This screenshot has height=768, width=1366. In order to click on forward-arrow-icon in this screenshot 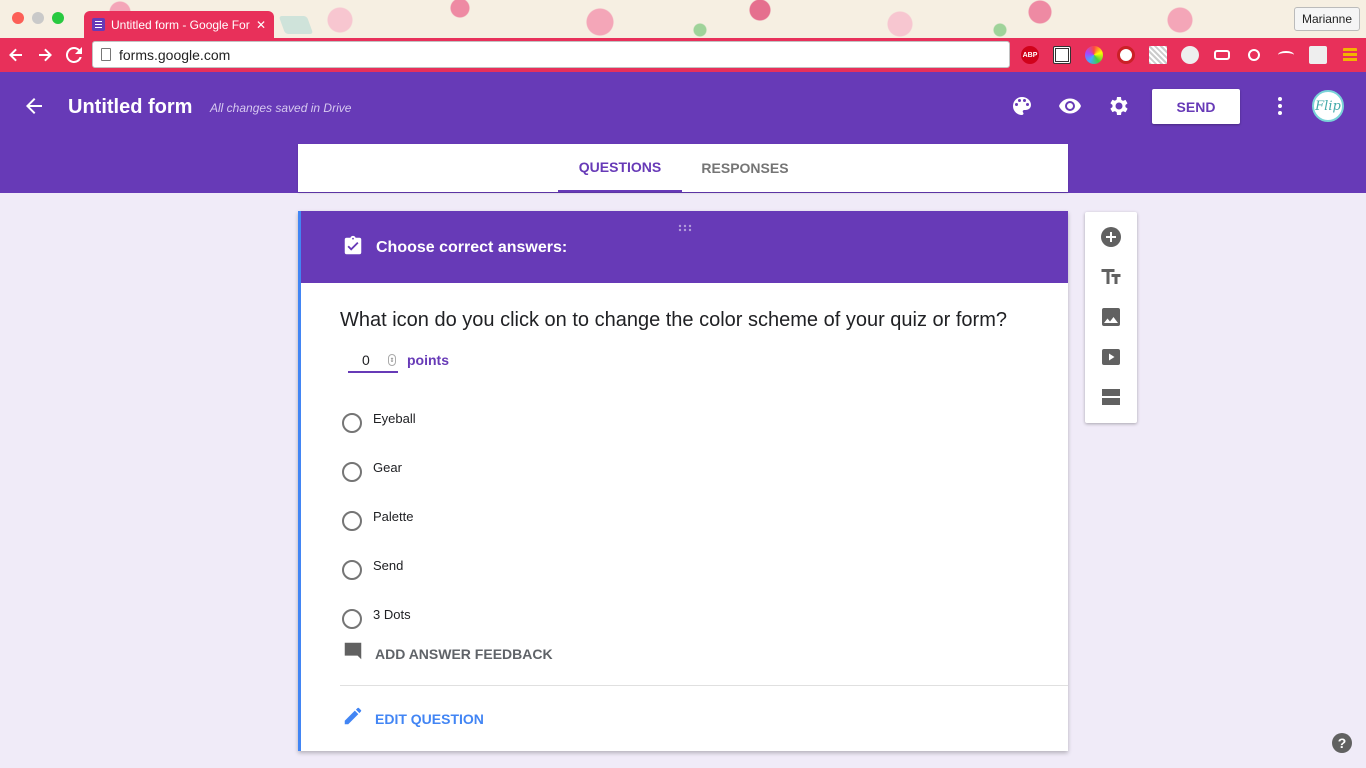, I will do `click(45, 55)`.